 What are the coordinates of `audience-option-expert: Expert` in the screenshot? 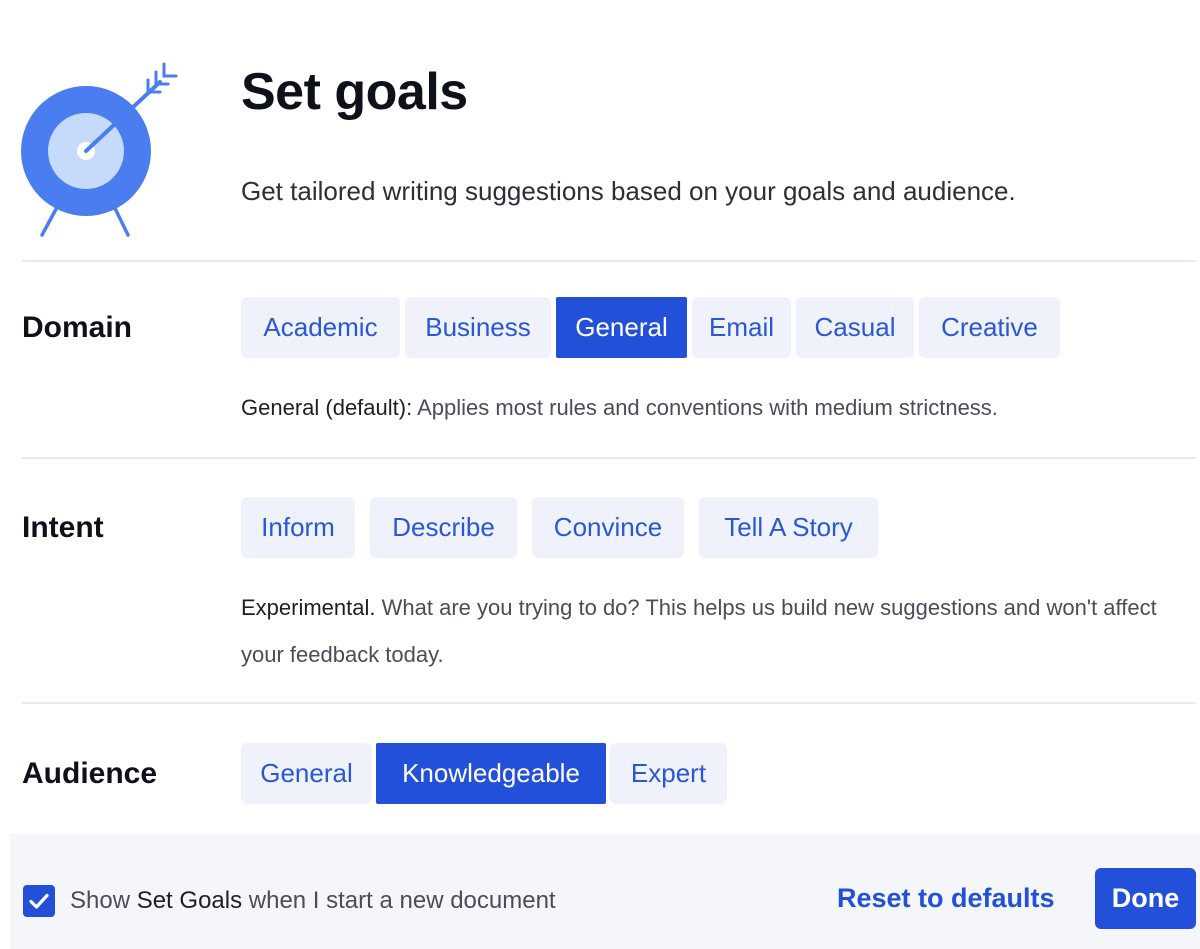 It's located at (668, 773).